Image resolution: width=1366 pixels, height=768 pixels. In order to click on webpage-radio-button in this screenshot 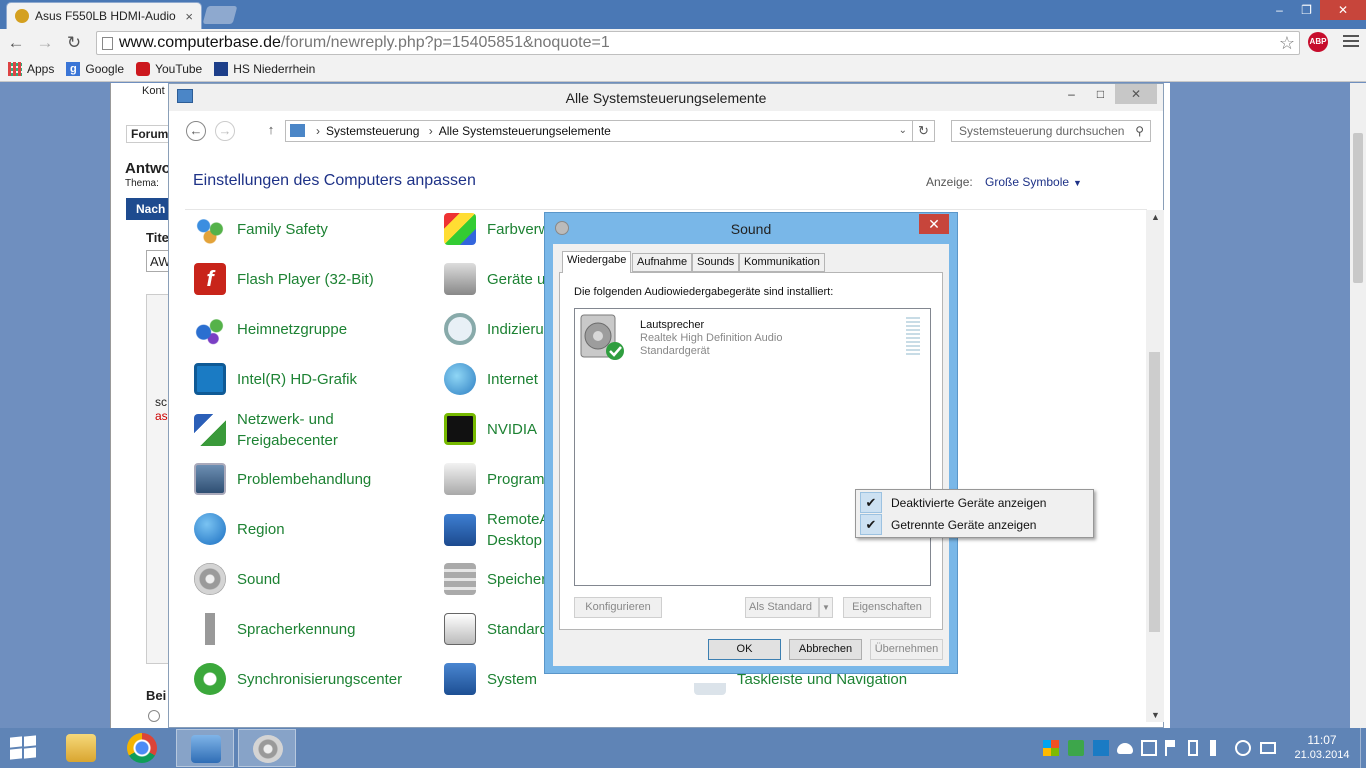, I will do `click(154, 716)`.